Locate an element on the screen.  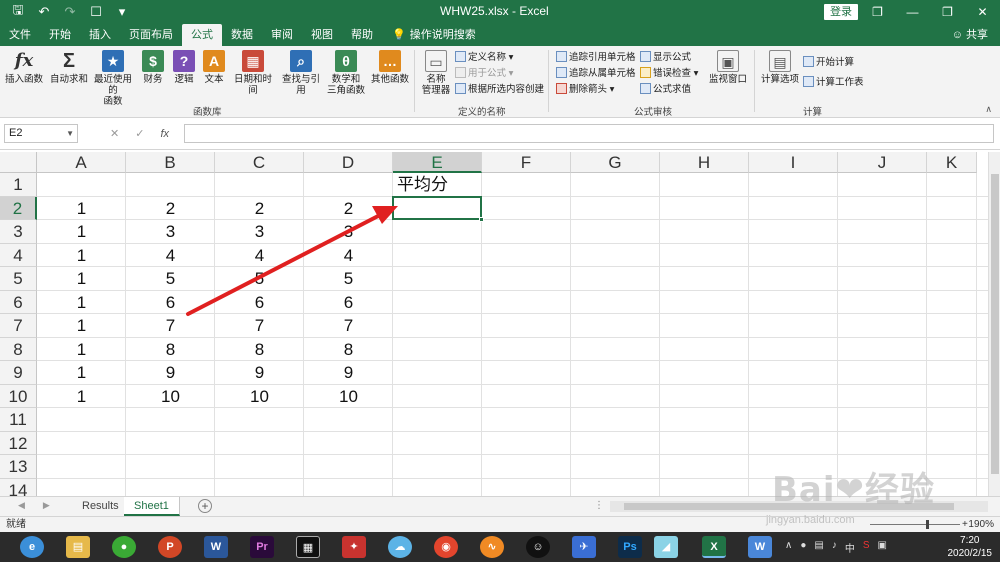
add-sheet-icon: + is located at coordinates (205, 506).